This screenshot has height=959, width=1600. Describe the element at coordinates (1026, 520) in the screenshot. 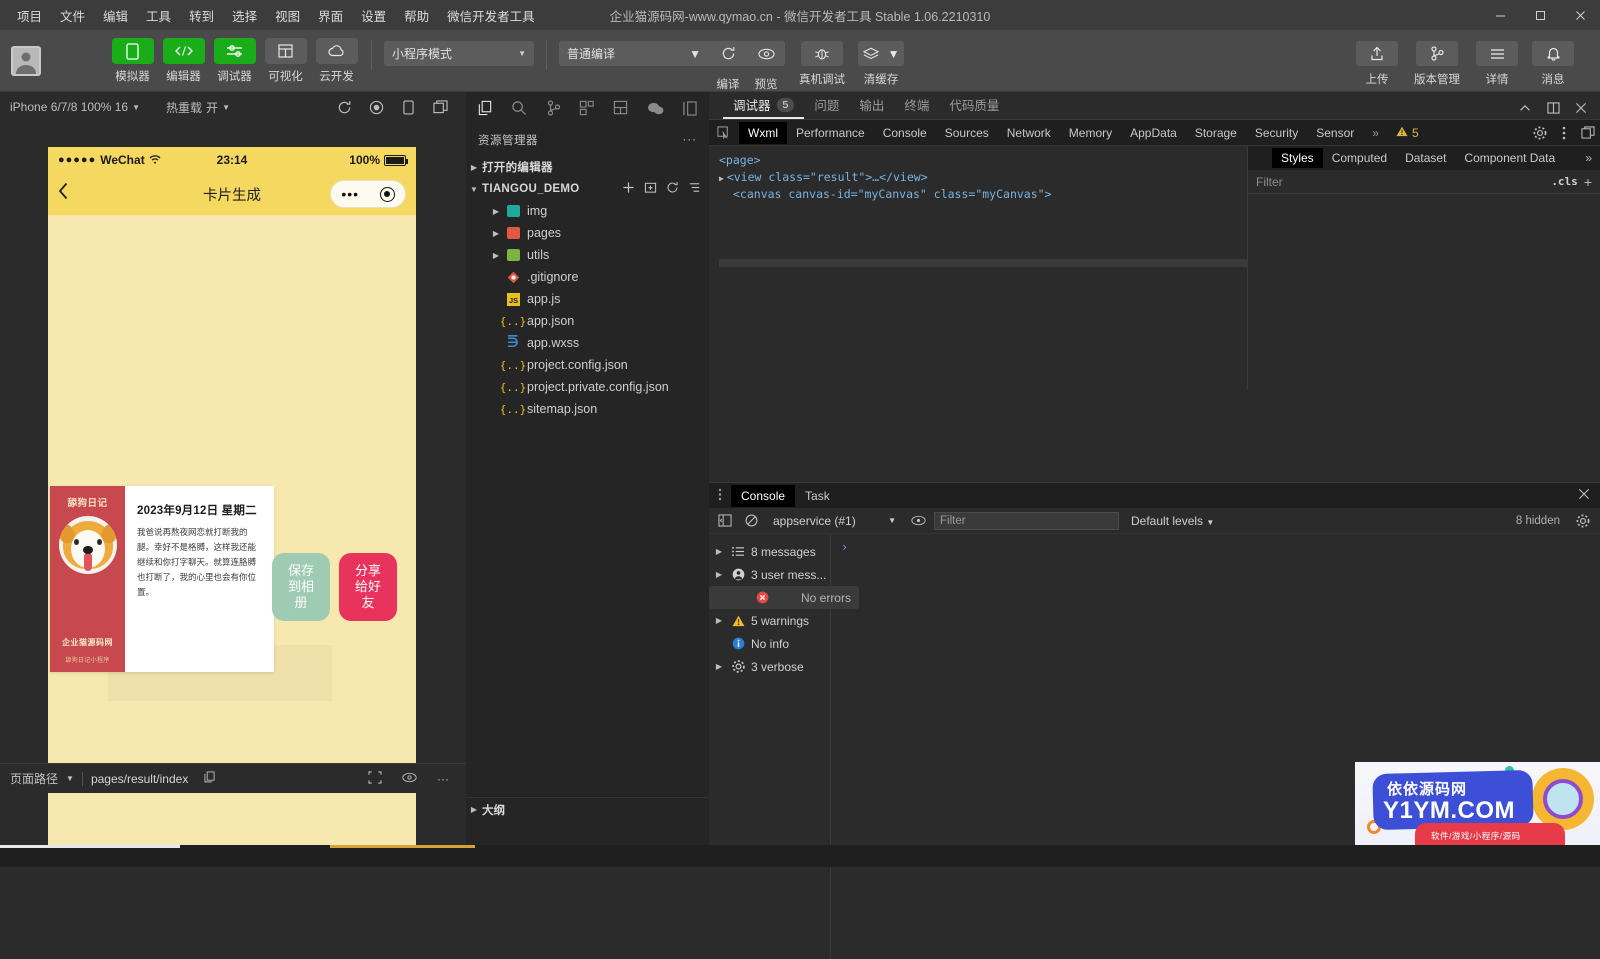

I see `console-filter-input: Filter` at that location.